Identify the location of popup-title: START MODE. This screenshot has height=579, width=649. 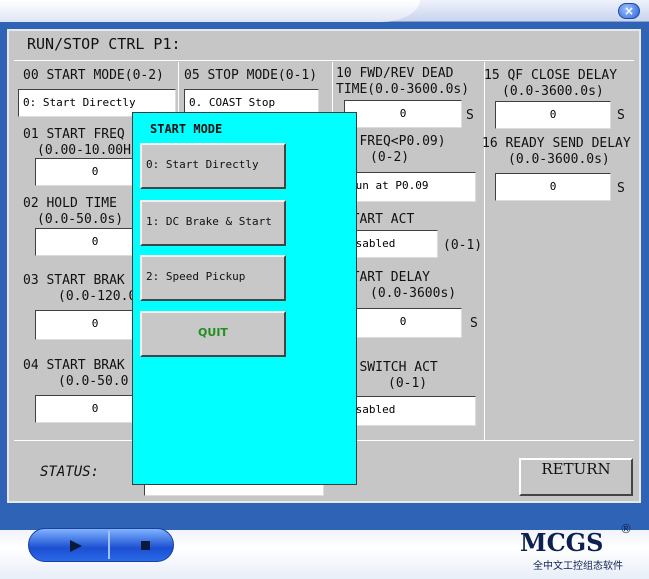
(186, 129).